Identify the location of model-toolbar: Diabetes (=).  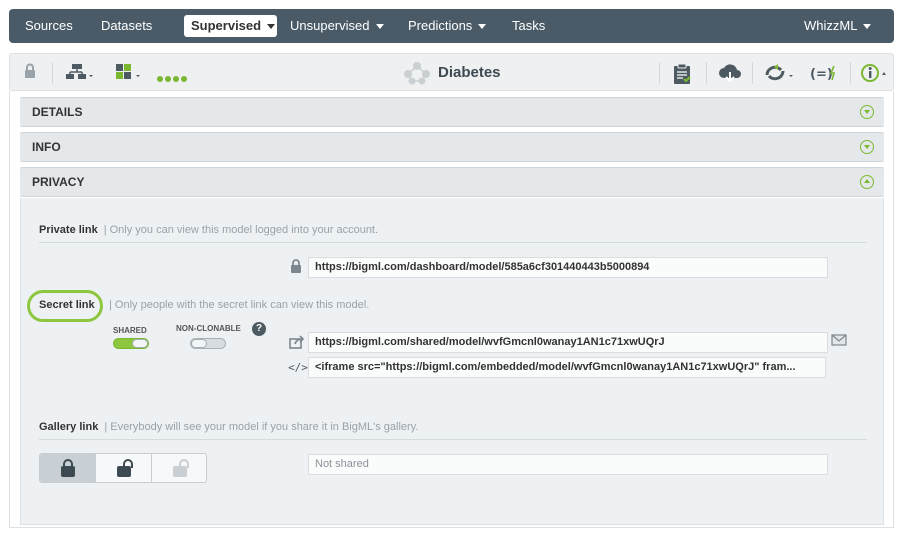
(451, 72).